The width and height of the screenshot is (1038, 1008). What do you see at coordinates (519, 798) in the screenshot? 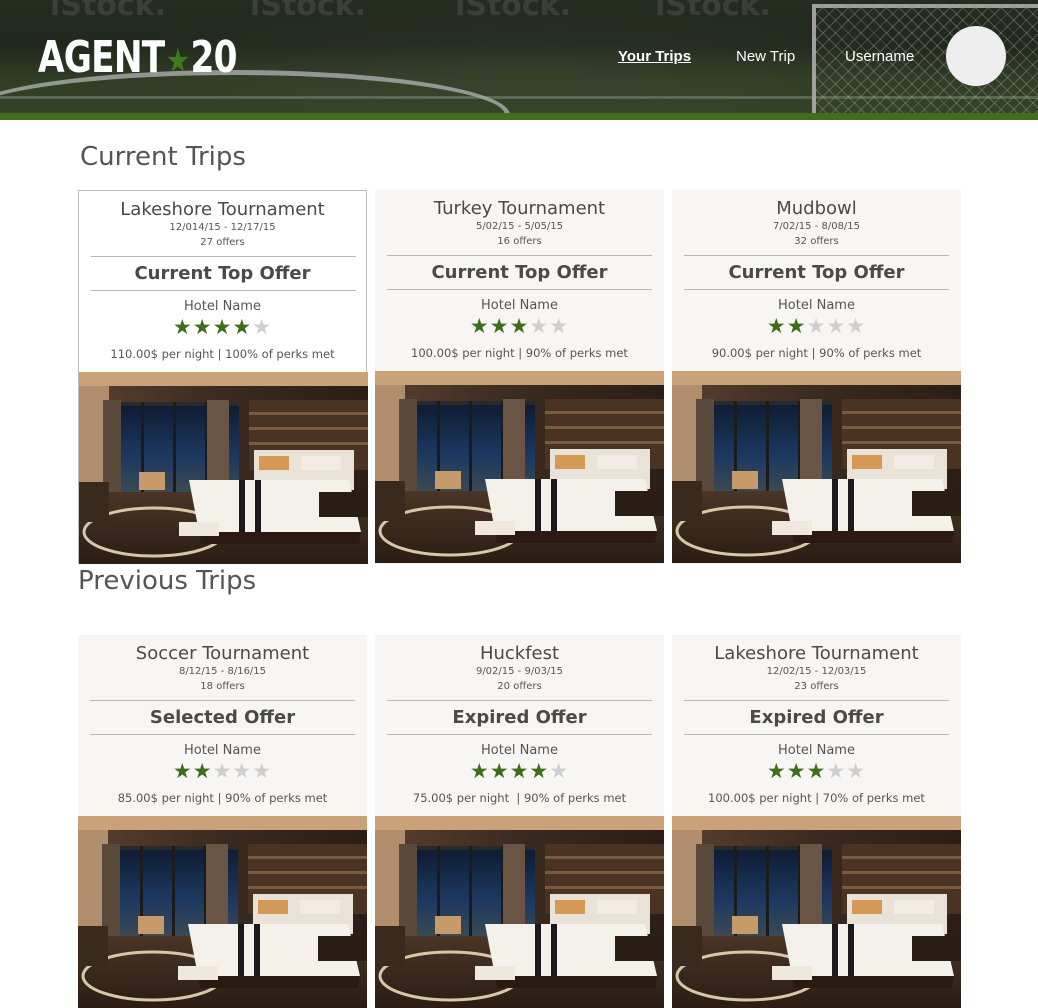
I see `price-and-perks: 75.00$ per night | 90% of perks met` at bounding box center [519, 798].